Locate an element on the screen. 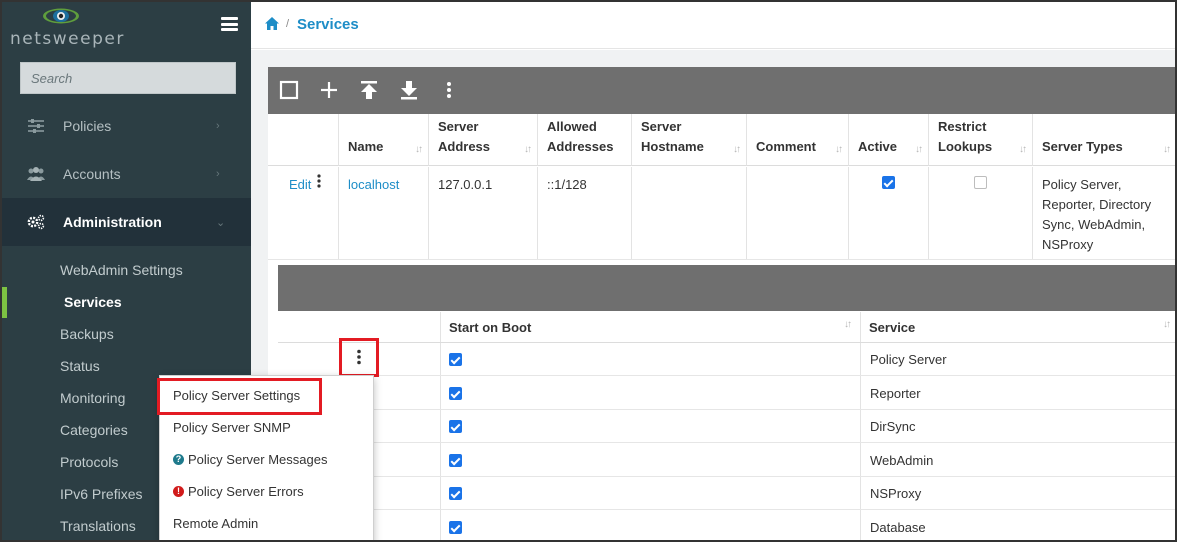 The width and height of the screenshot is (1177, 542). column-header-comment: Comment ↓↑ is located at coordinates (798, 140).